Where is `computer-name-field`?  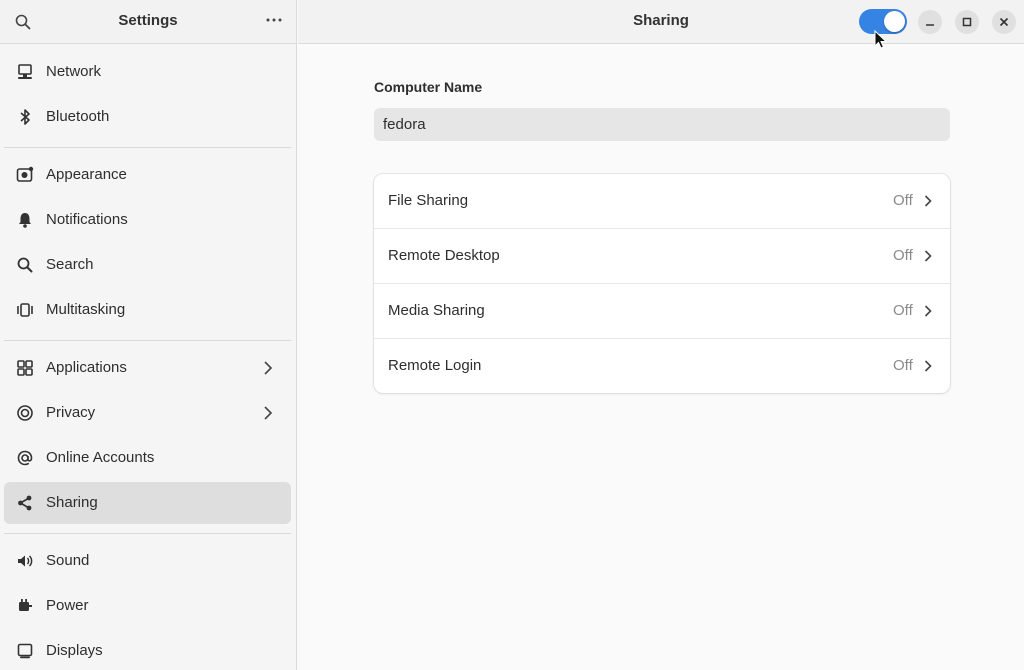 computer-name-field is located at coordinates (662, 124).